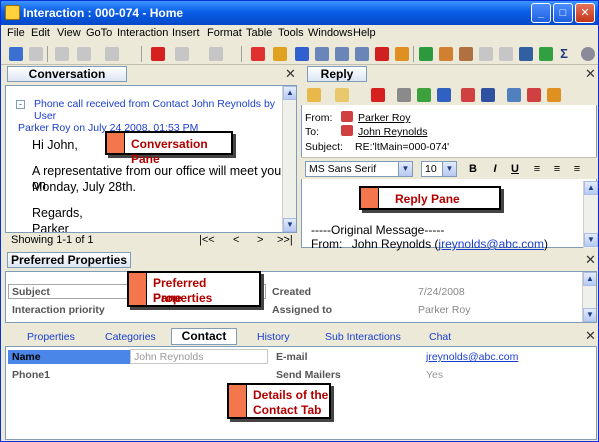 This screenshot has height=442, width=599. I want to click on bulb-icon, so click(554, 95).